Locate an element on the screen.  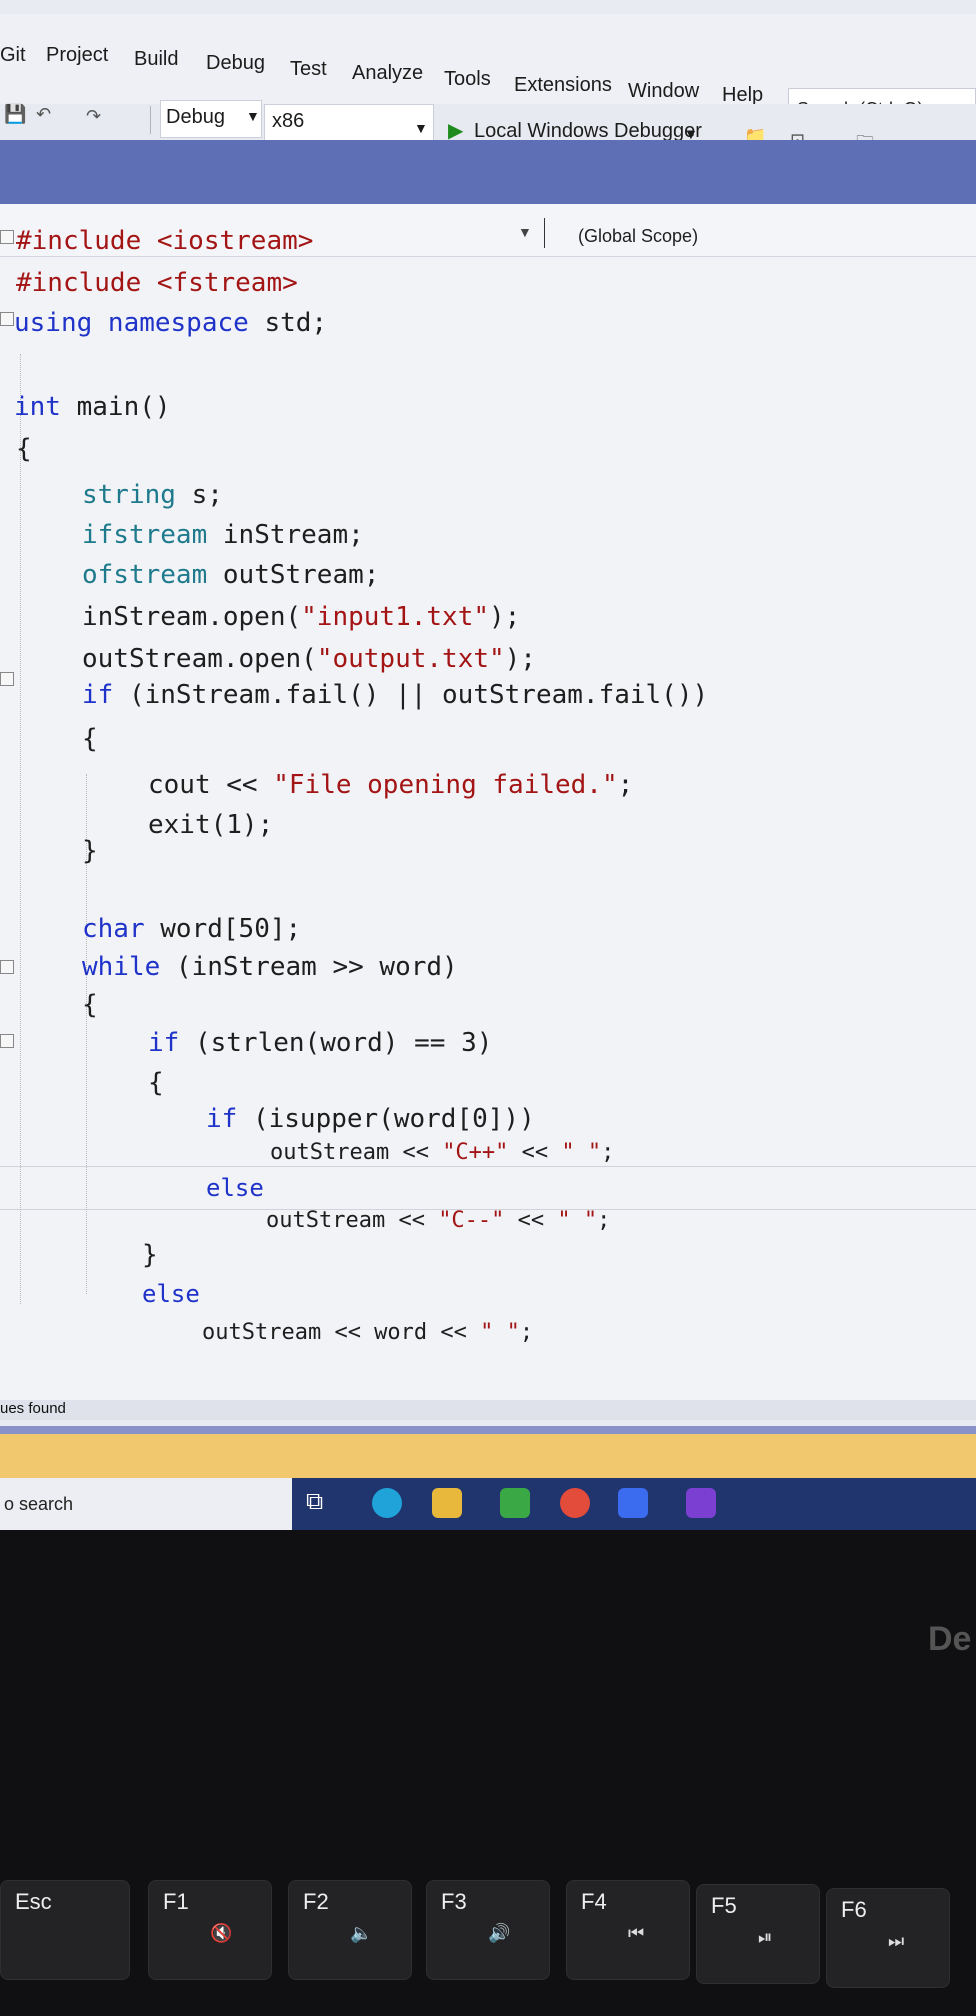
menu-extensions: Extensions is located at coordinates (563, 85).